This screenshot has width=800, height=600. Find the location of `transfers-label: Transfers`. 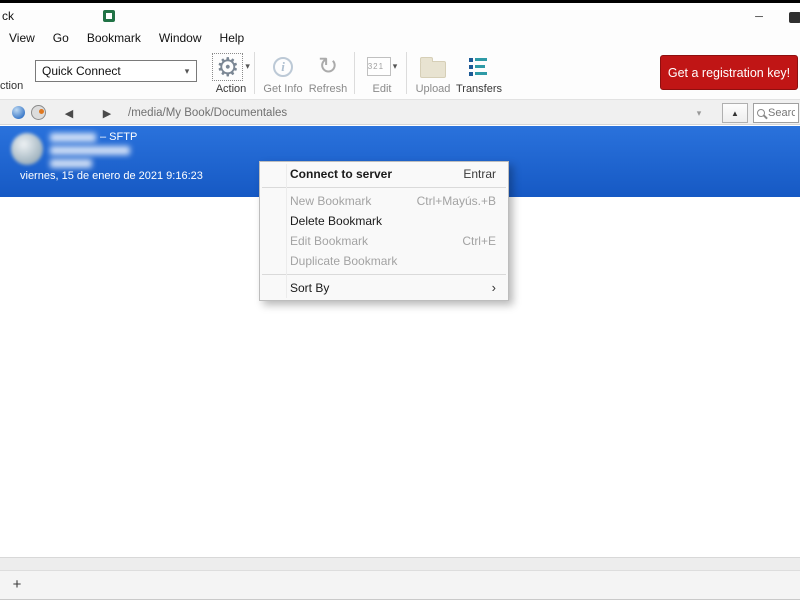

transfers-label: Transfers is located at coordinates (479, 89).